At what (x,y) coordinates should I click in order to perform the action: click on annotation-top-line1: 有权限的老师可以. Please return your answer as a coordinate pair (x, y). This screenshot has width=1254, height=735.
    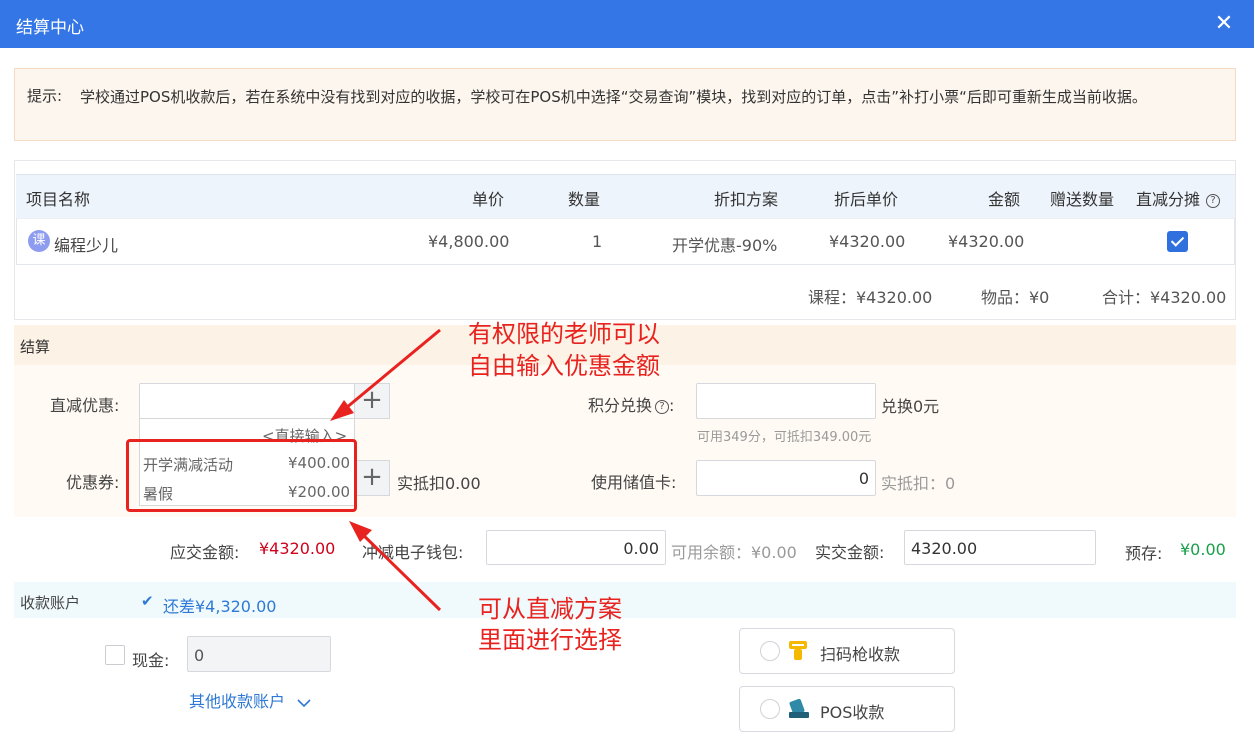
    Looking at the image, I should click on (564, 334).